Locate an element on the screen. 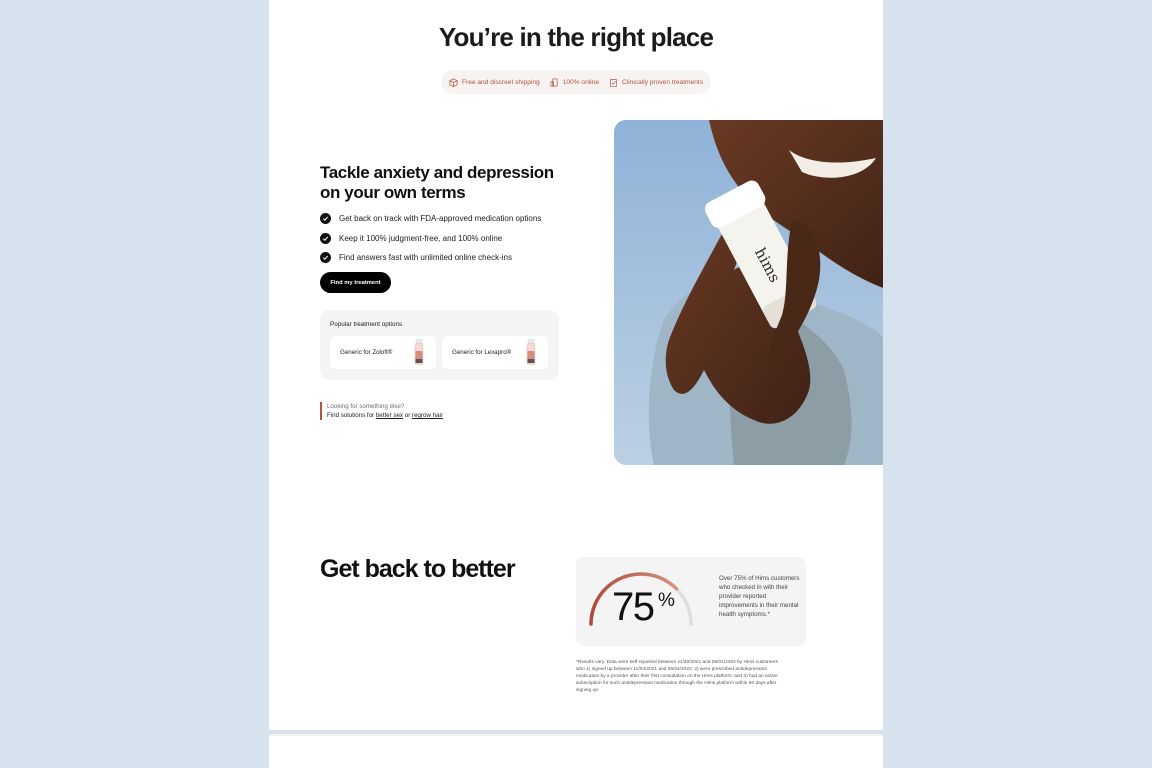  box-icon is located at coordinates (453, 82).